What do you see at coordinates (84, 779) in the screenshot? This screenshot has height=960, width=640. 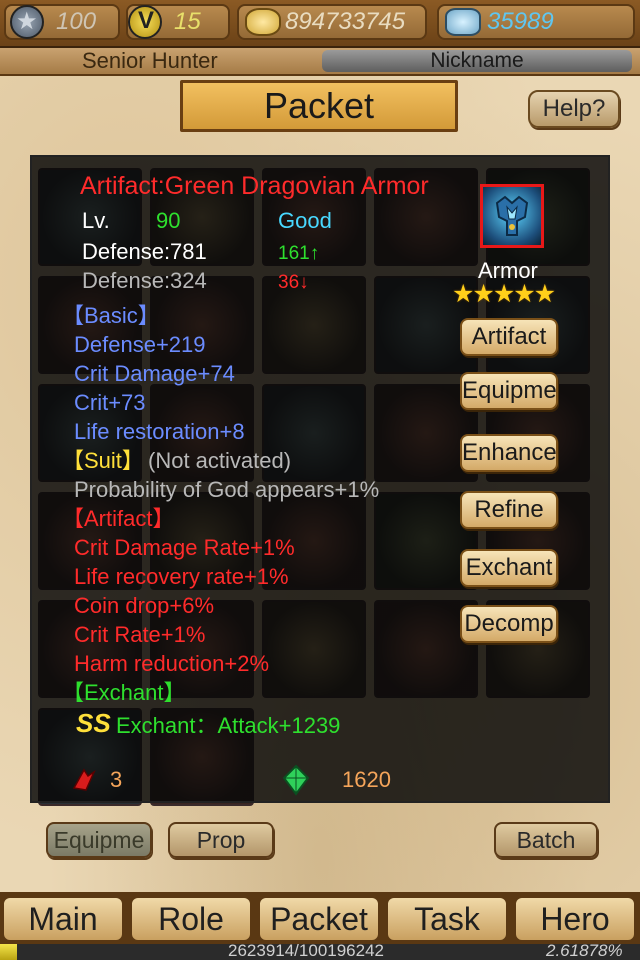 I see `shard-icon` at bounding box center [84, 779].